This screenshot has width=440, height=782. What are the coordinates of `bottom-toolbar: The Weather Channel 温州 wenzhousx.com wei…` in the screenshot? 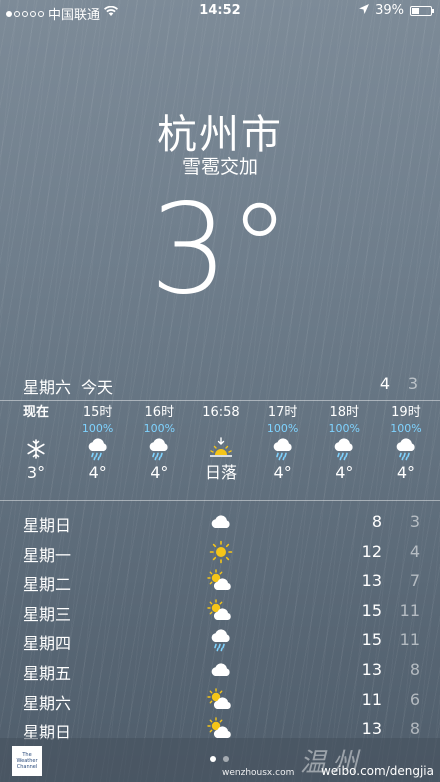 It's located at (220, 760).